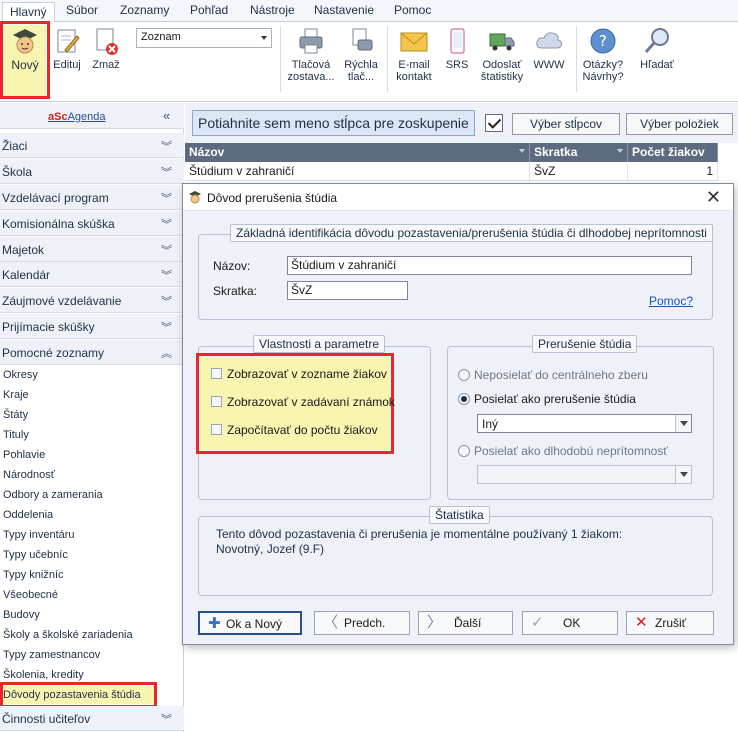 This screenshot has width=738, height=732. Describe the element at coordinates (585, 344) in the screenshot. I see `interruption-legend: Prerušenie štúdia` at that location.